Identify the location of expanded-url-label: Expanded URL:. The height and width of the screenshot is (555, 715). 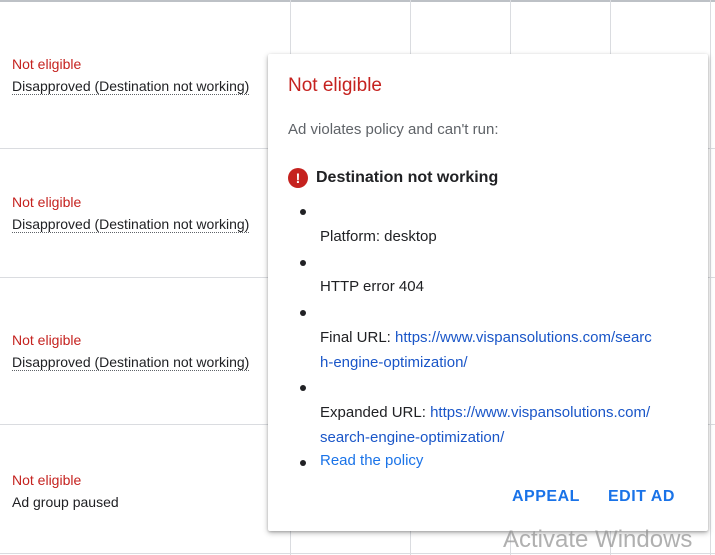
(373, 412).